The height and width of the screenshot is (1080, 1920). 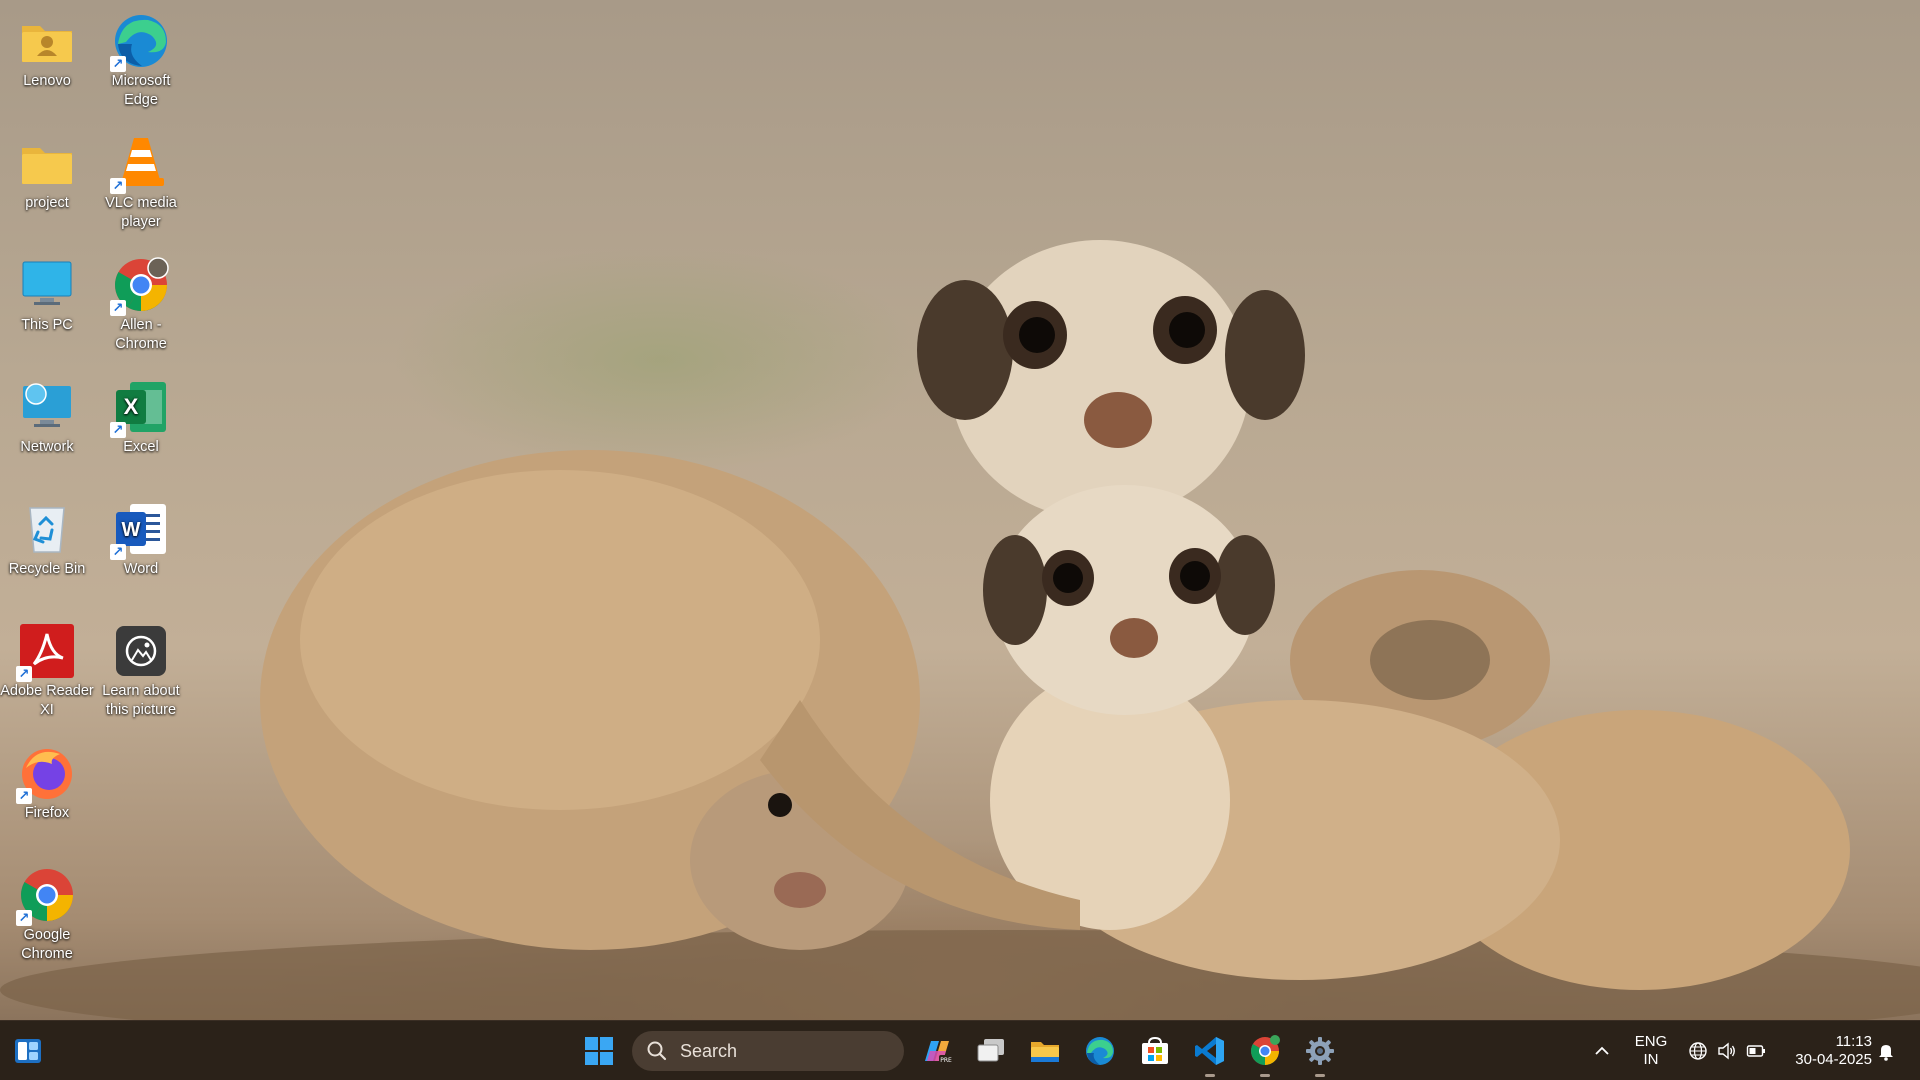 What do you see at coordinates (47, 41) in the screenshot?
I see `user-folder-icon` at bounding box center [47, 41].